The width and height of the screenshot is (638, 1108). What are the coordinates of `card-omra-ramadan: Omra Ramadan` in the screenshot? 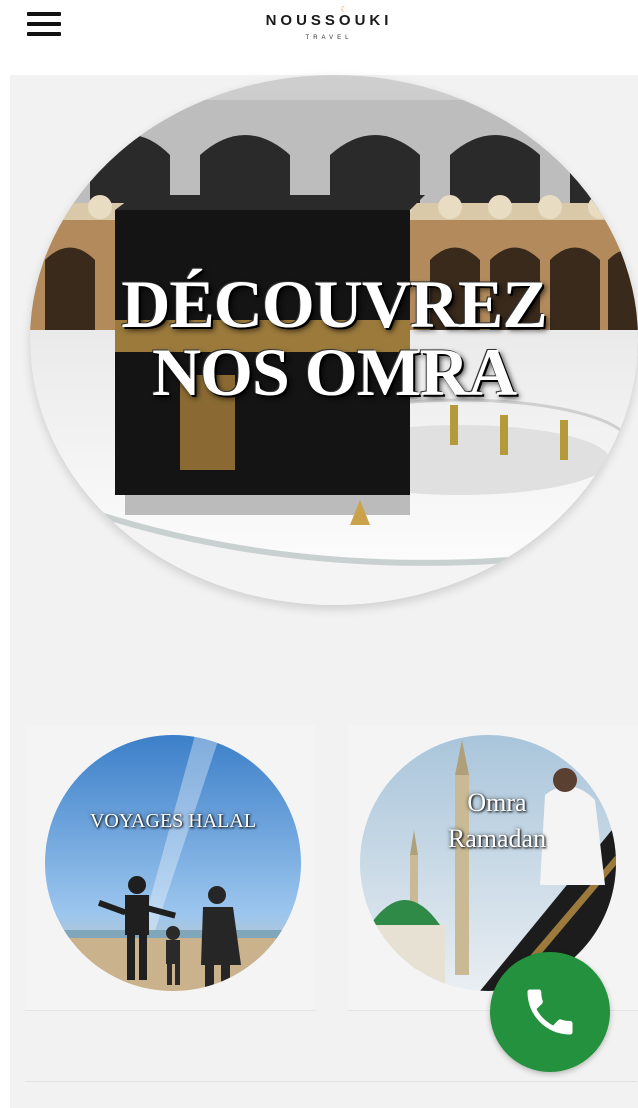 It's located at (493, 868).